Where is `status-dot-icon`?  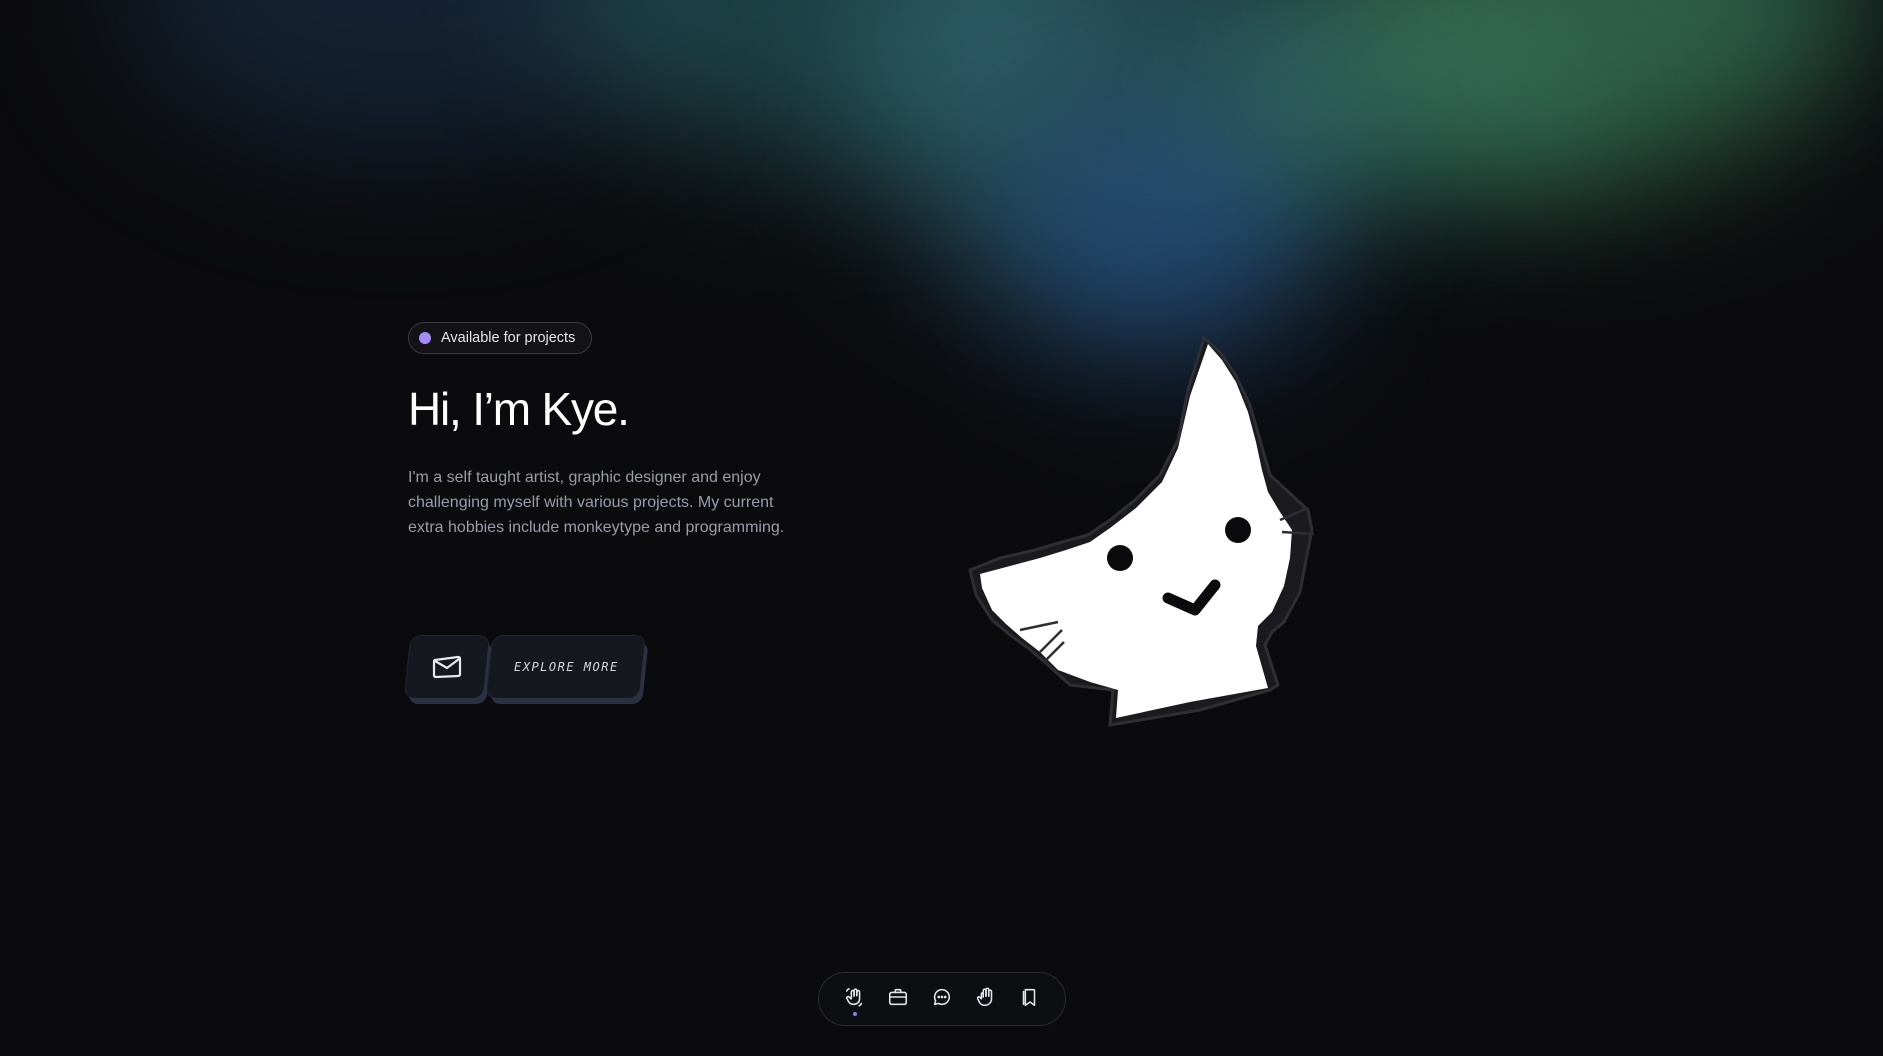 status-dot-icon is located at coordinates (425, 338).